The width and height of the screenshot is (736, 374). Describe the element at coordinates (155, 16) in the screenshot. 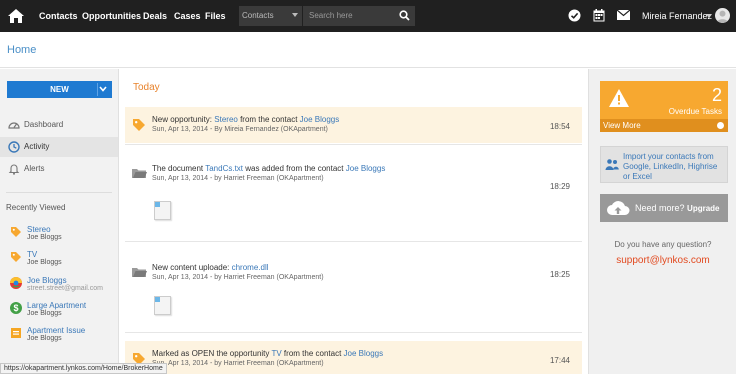

I see `nav-deals: Deals` at that location.